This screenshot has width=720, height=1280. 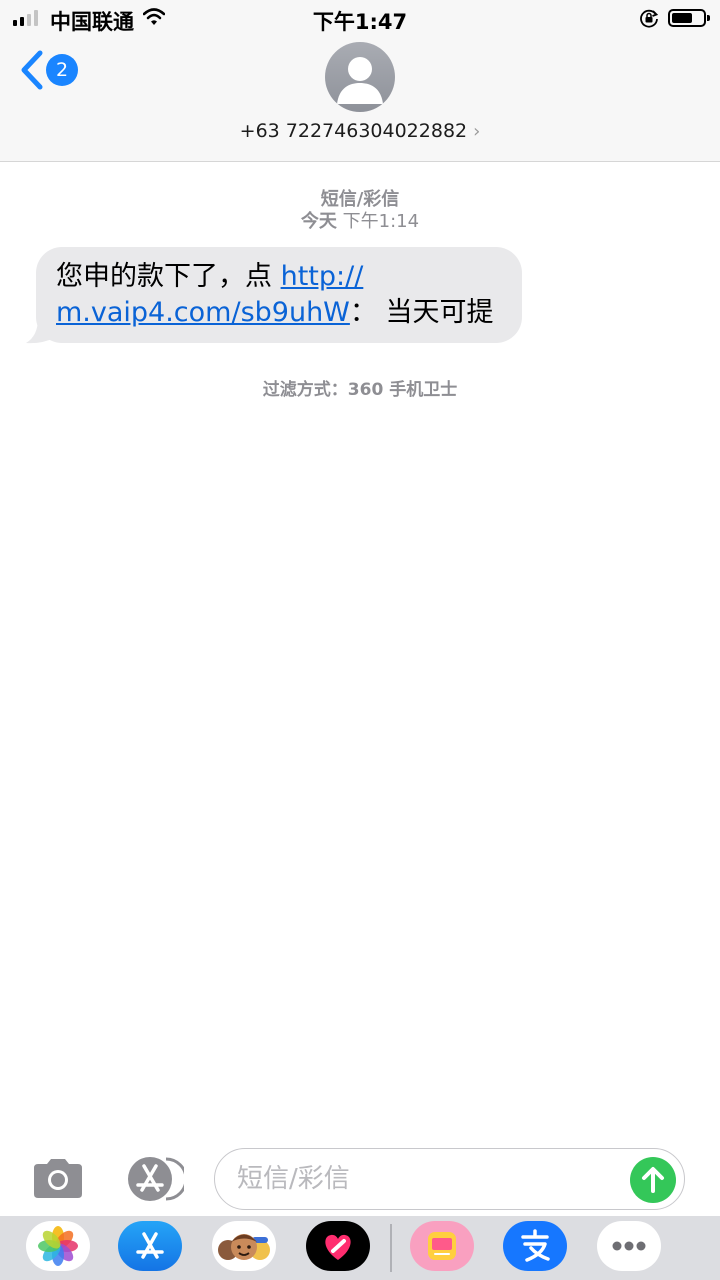 I want to click on photos-app-icon, so click(x=58, y=1246).